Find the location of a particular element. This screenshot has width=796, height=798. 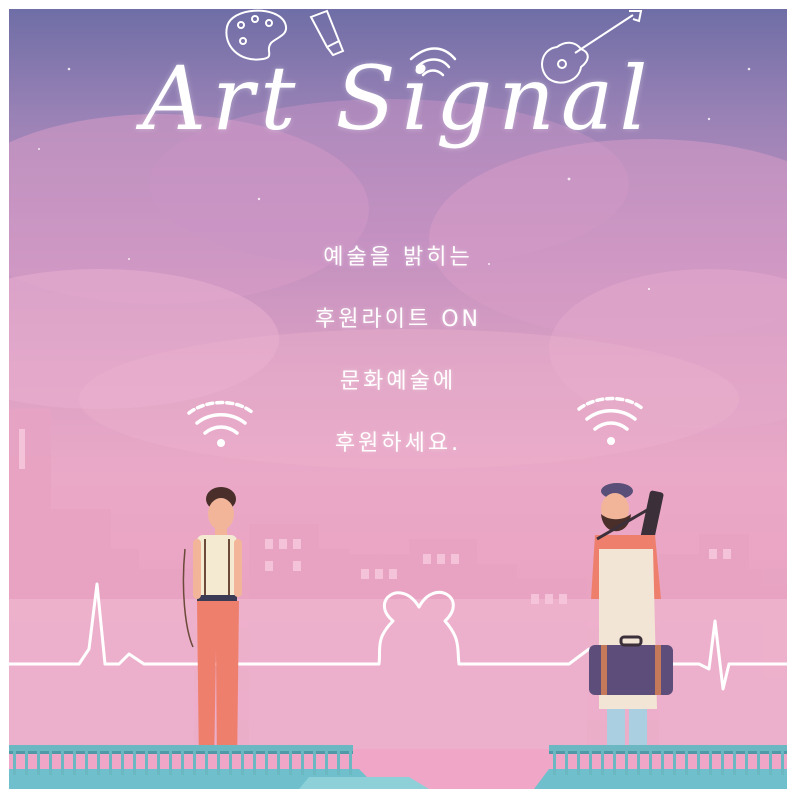

fence-post-layer is located at coordinates (398, 763).